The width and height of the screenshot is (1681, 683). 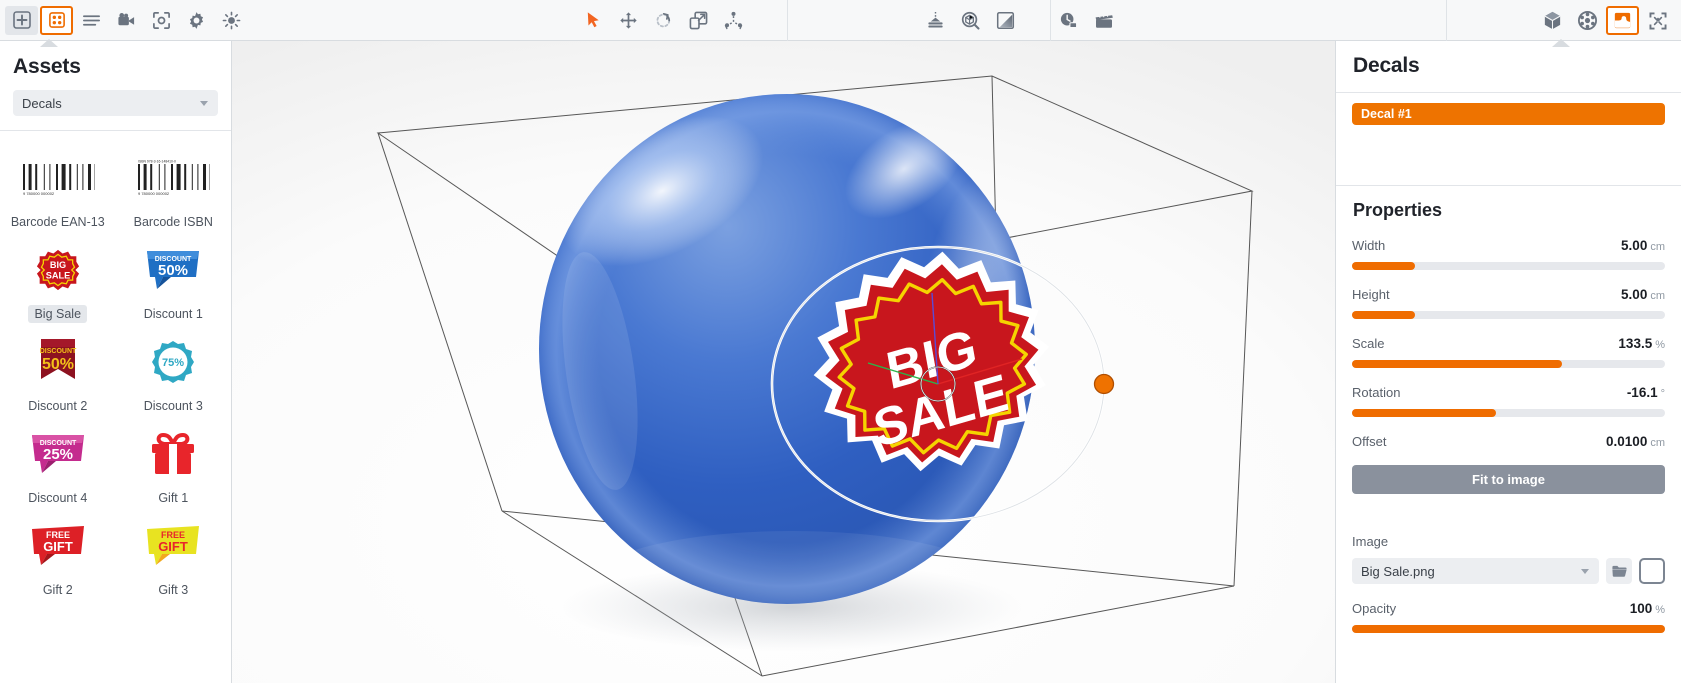 What do you see at coordinates (58, 465) in the screenshot?
I see `asset-item: DISCOUNT 25% Discount 4` at bounding box center [58, 465].